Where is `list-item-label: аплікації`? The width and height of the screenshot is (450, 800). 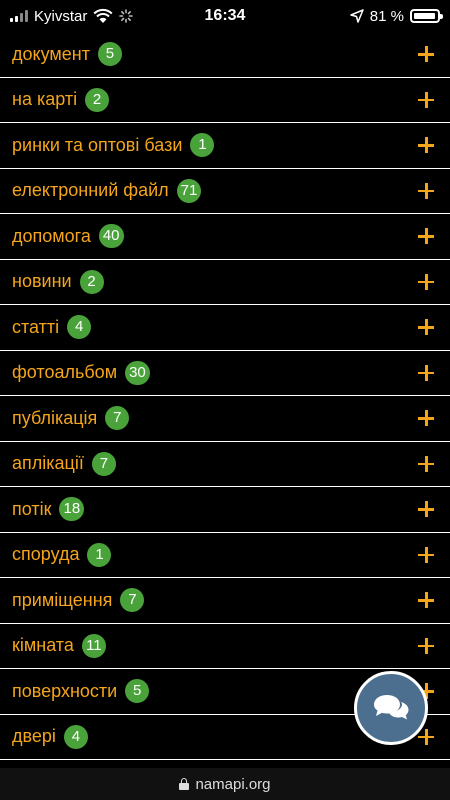 list-item-label: аплікації is located at coordinates (48, 463).